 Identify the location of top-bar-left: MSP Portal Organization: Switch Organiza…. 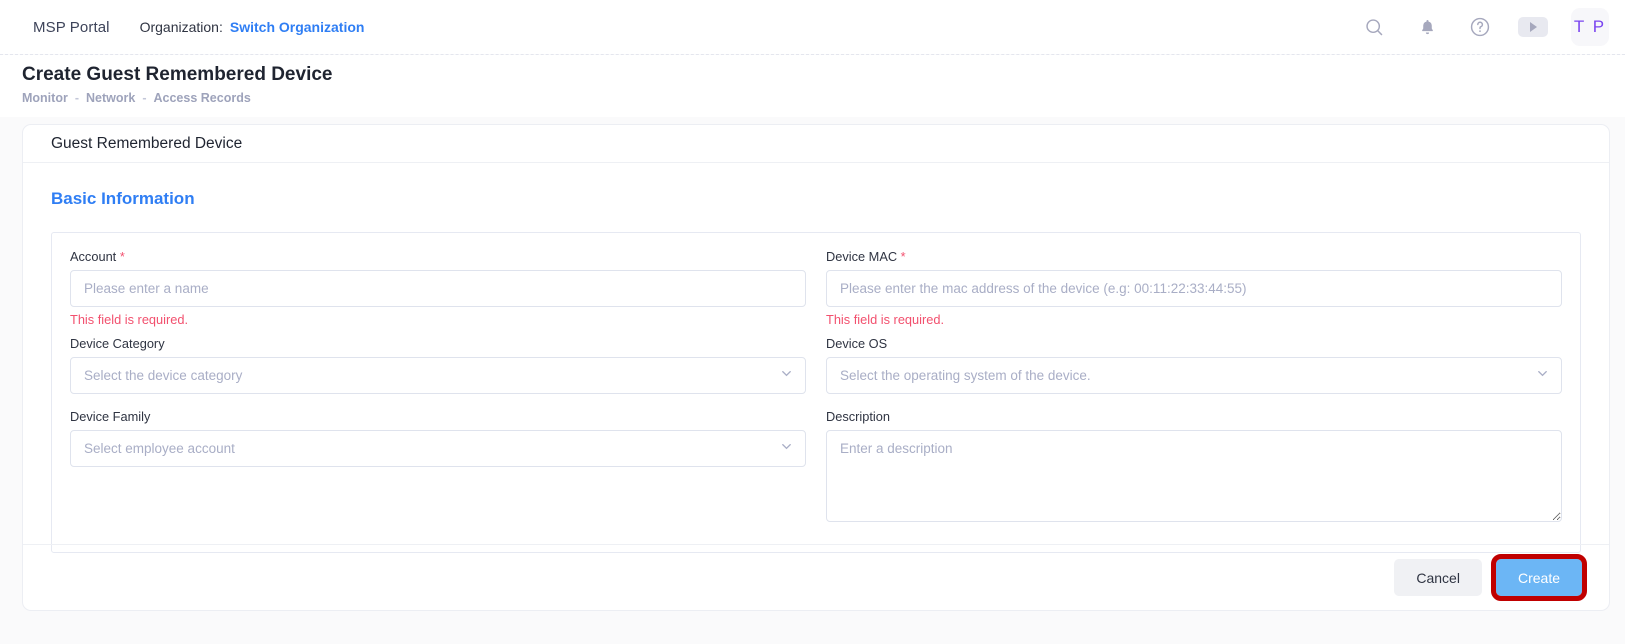
(182, 27).